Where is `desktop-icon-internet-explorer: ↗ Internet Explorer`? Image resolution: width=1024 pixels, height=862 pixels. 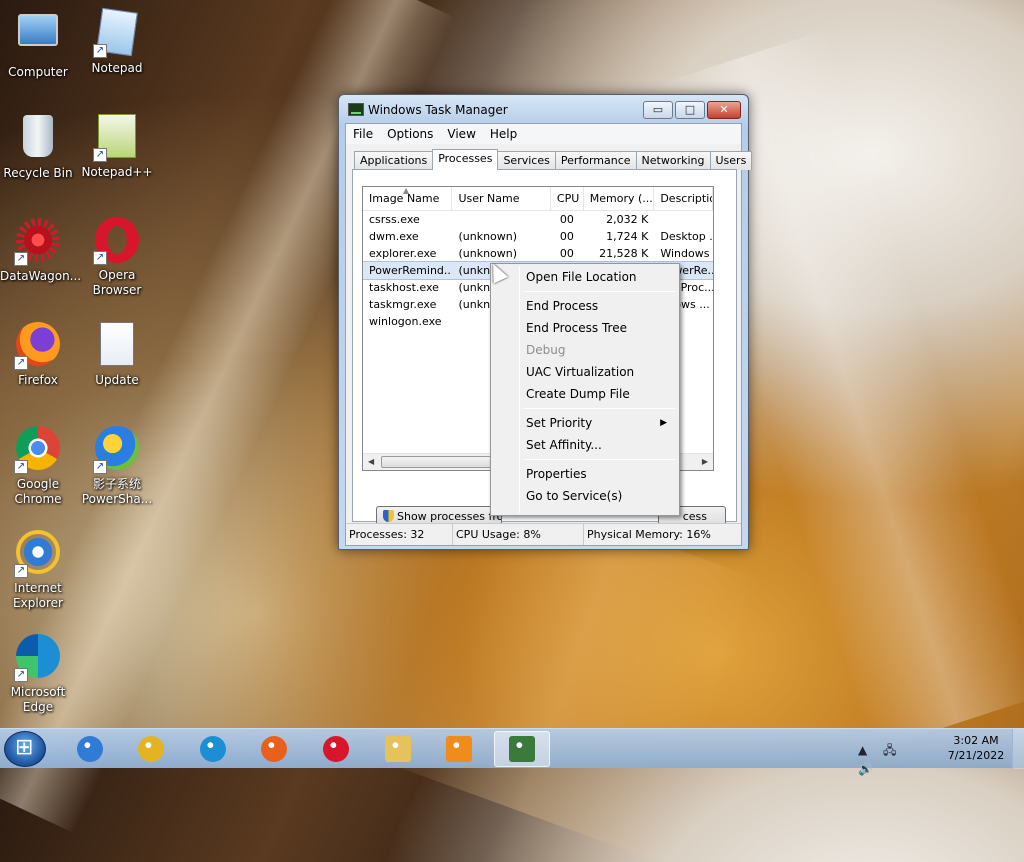
desktop-icon-internet-explorer: ↗ Internet Explorer is located at coordinates (38, 569).